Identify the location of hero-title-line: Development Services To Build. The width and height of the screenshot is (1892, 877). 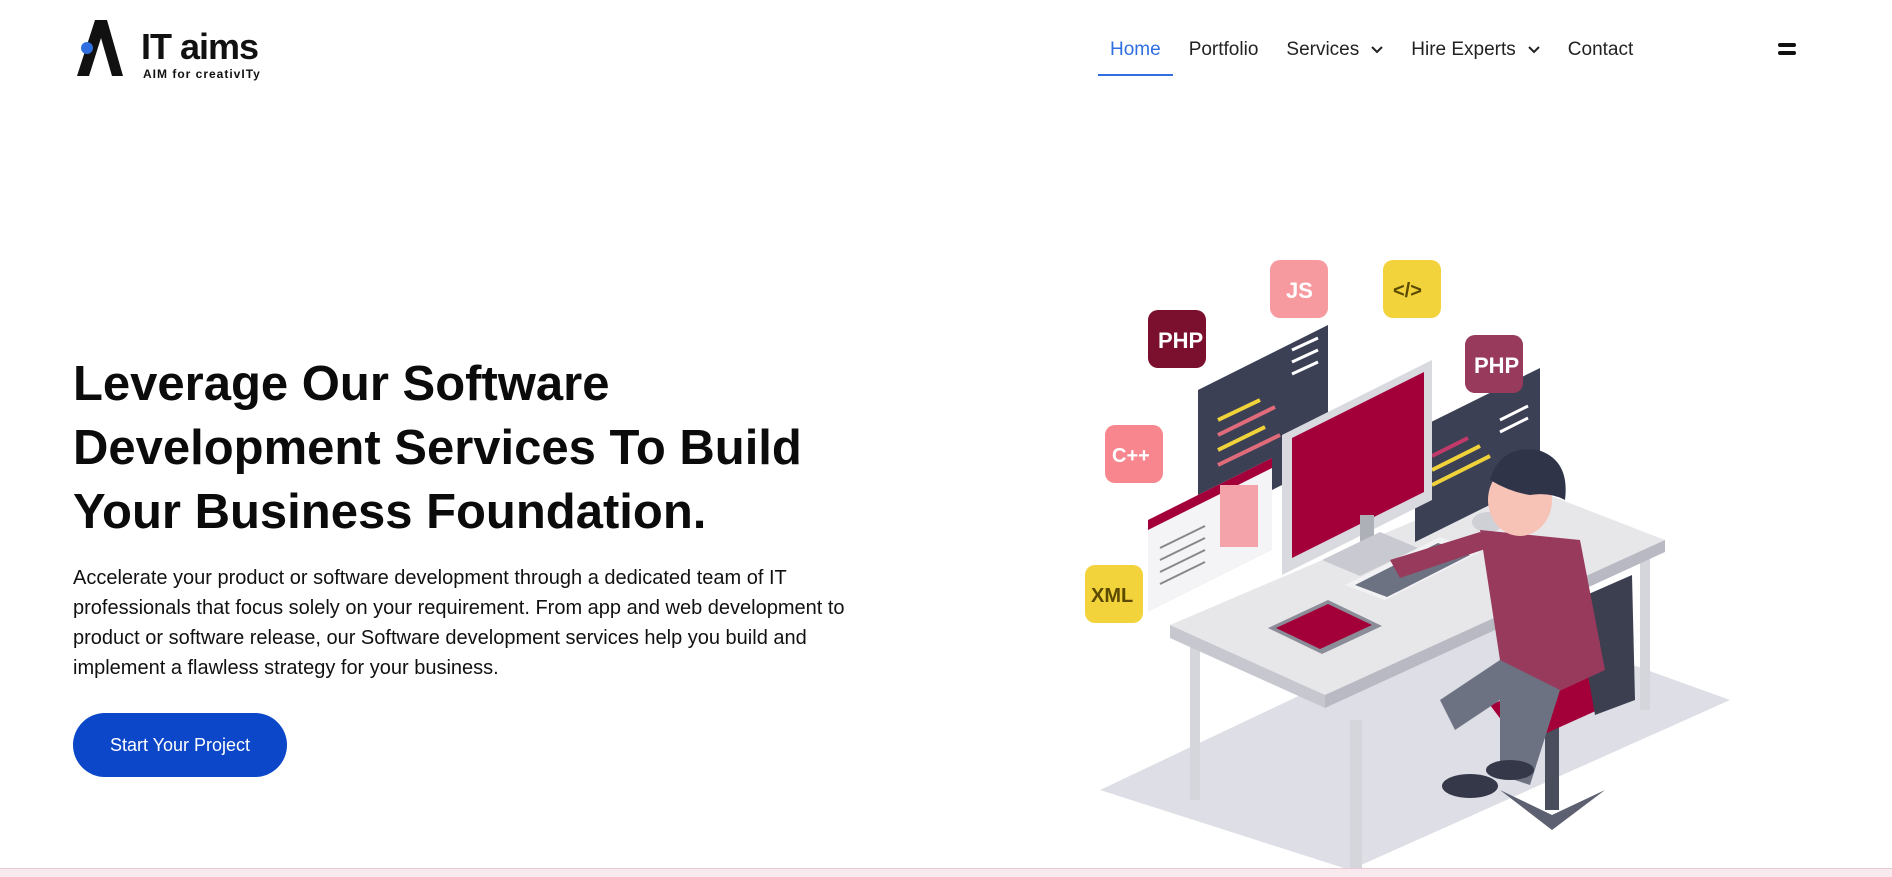
(437, 448).